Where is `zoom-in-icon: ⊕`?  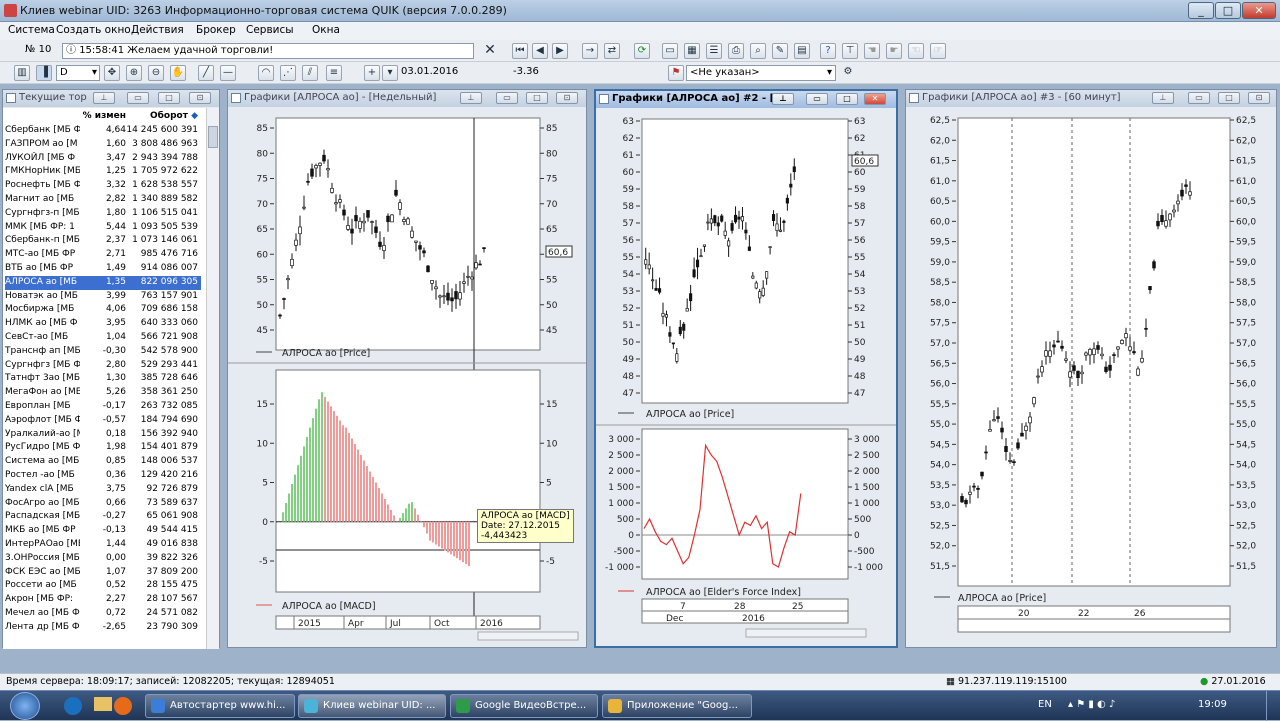
zoom-in-icon: ⊕ is located at coordinates (134, 73).